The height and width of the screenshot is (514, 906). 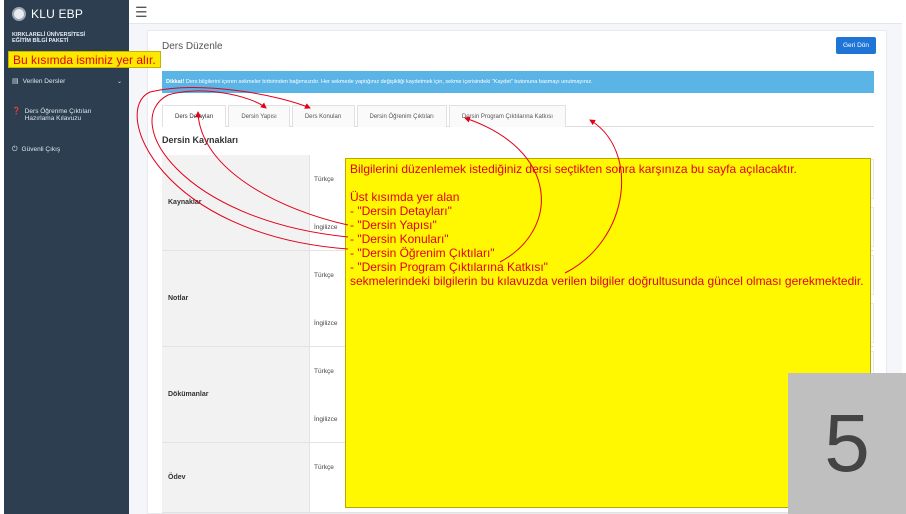 I want to click on row-label: Kaynaklar, so click(x=236, y=202).